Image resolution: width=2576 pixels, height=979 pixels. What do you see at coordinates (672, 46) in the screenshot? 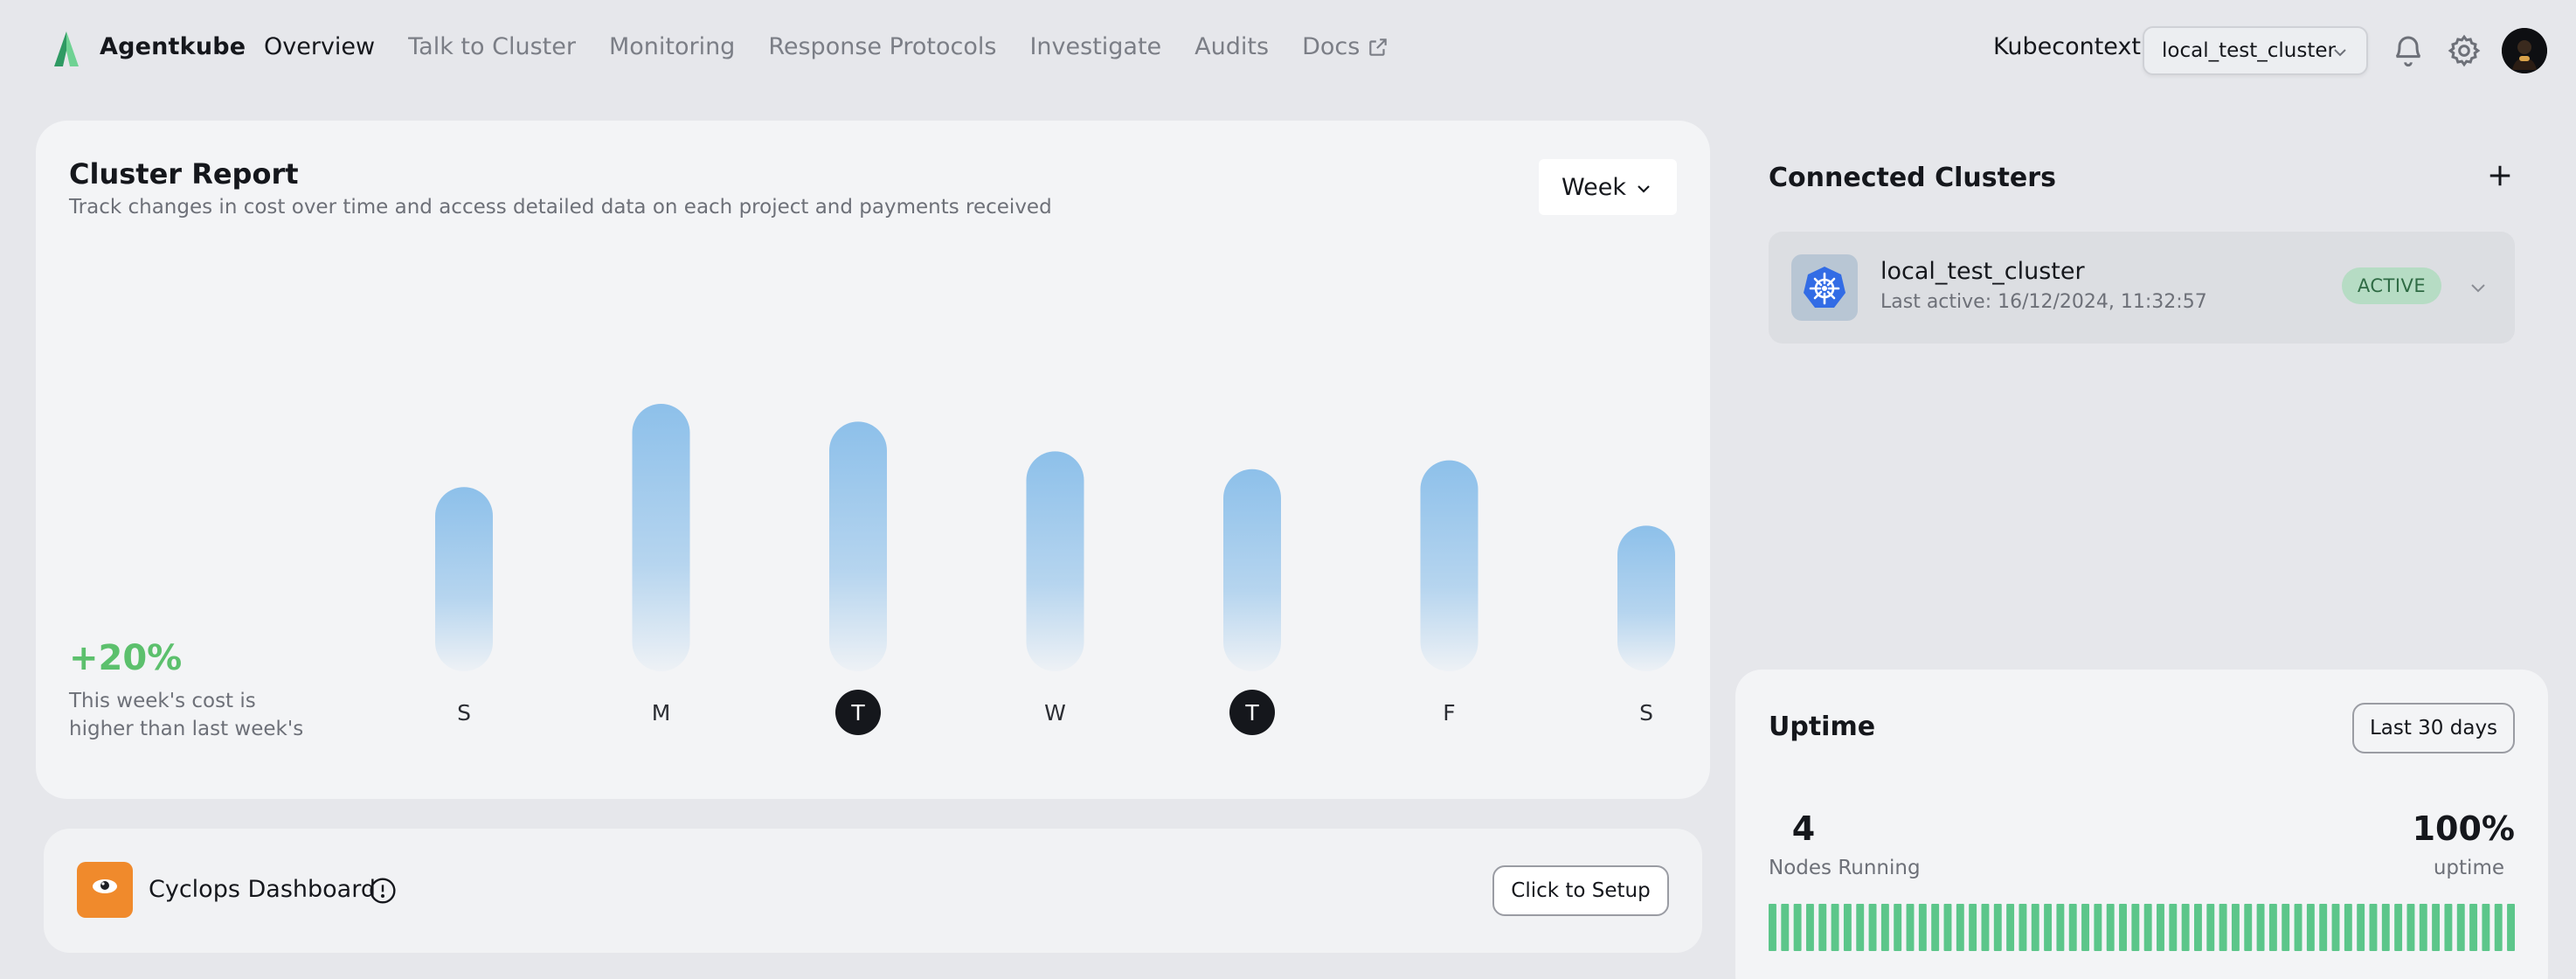
I see `nav-monitoring: Monitoring` at bounding box center [672, 46].